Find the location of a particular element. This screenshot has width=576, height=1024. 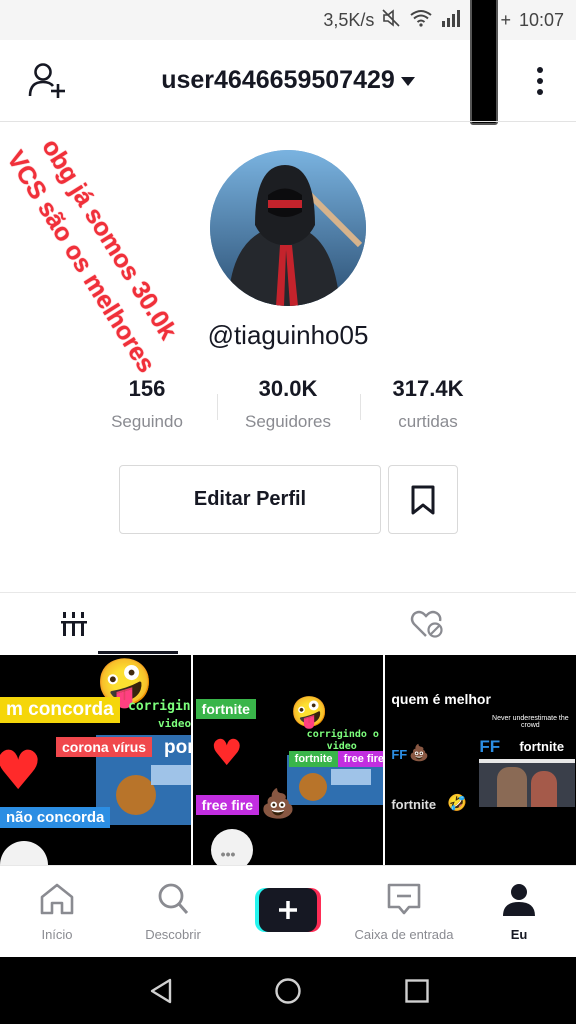

nav-label: Eu is located at coordinates (519, 934).